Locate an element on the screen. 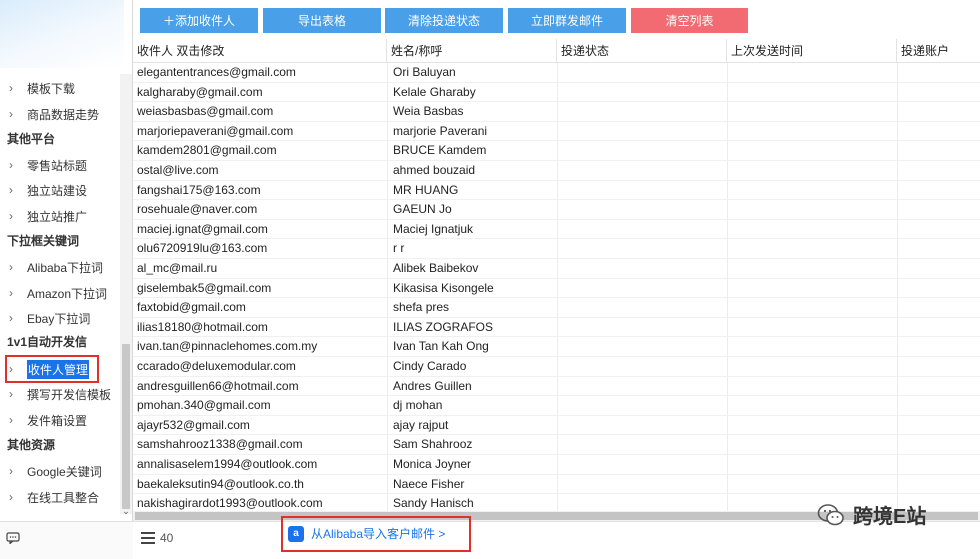 This screenshot has height=559, width=980. sidebar-item-ebay-dropdown: › Ebay下拉词 is located at coordinates (59, 318).